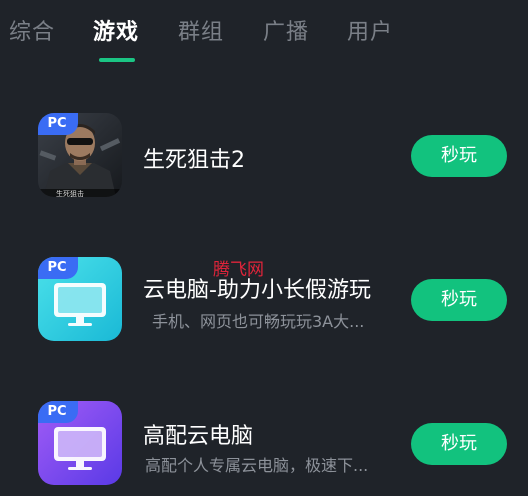 This screenshot has height=496, width=528. I want to click on soldier-game-icon: 生死狙击 PC, so click(80, 155).